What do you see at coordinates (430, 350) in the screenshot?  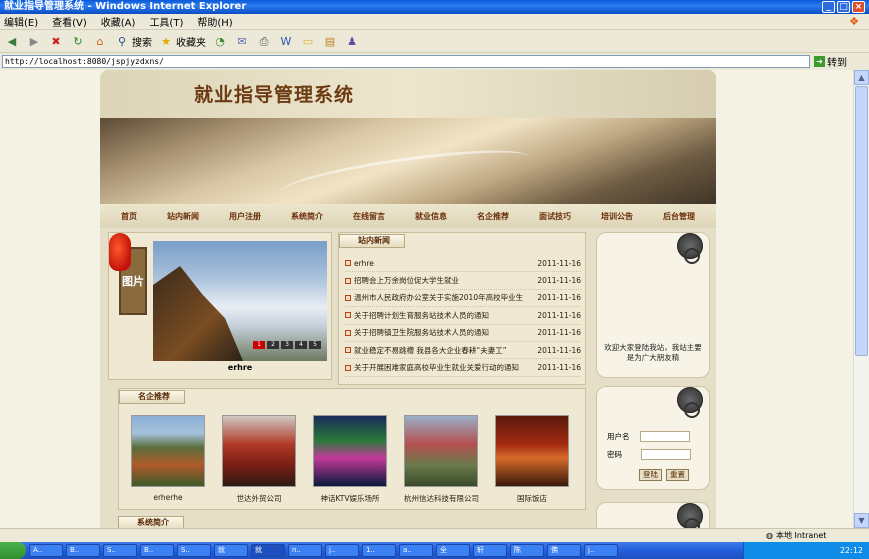 I see `news-title: 就业稳定不易跳槽 我县各大企业春耕“夫妻工”` at bounding box center [430, 350].